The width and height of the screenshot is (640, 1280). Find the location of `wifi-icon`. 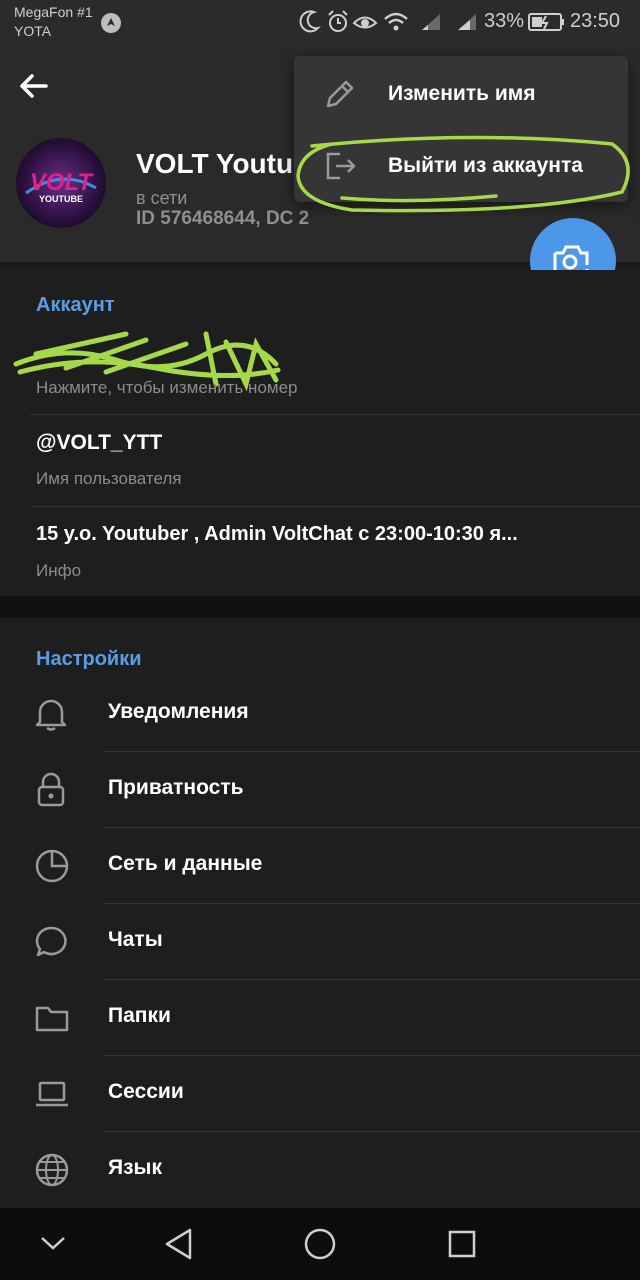

wifi-icon is located at coordinates (396, 21).